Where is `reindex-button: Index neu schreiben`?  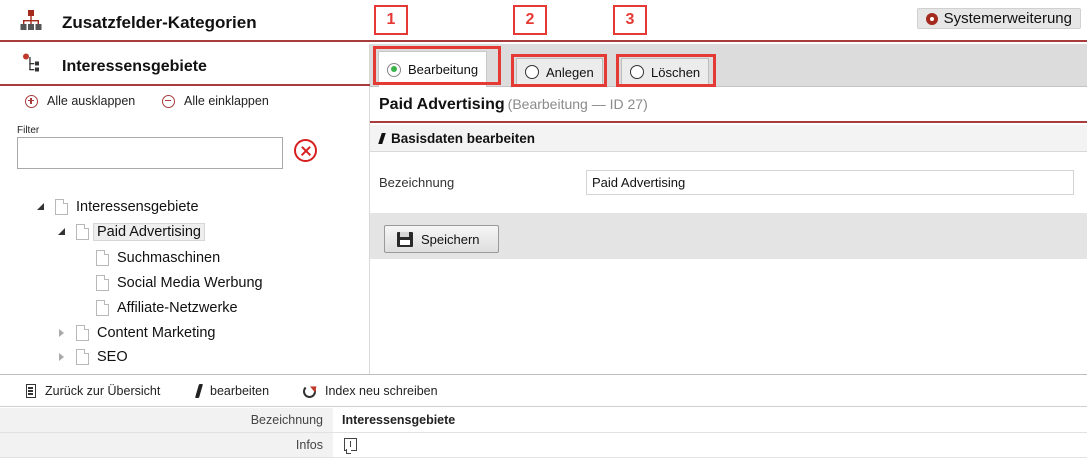 reindex-button: Index neu schreiben is located at coordinates (370, 391).